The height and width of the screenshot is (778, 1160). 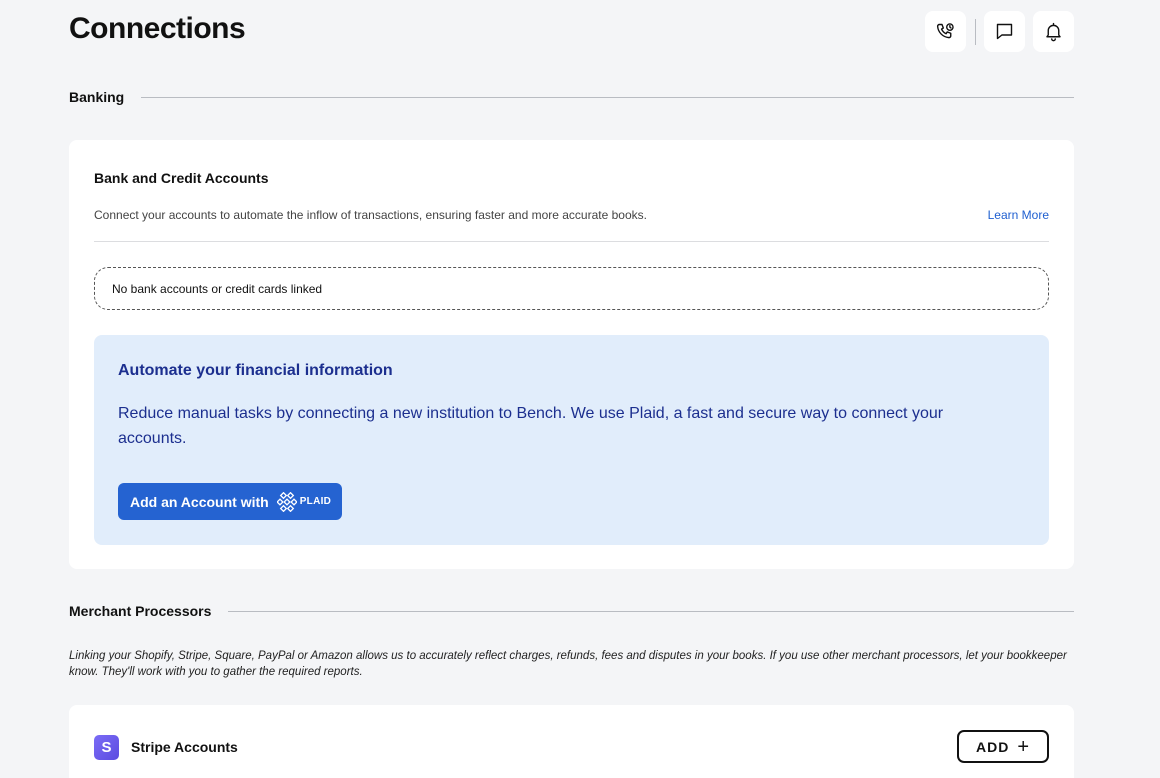 What do you see at coordinates (140, 611) in the screenshot?
I see `section-label: Merchant Processors` at bounding box center [140, 611].